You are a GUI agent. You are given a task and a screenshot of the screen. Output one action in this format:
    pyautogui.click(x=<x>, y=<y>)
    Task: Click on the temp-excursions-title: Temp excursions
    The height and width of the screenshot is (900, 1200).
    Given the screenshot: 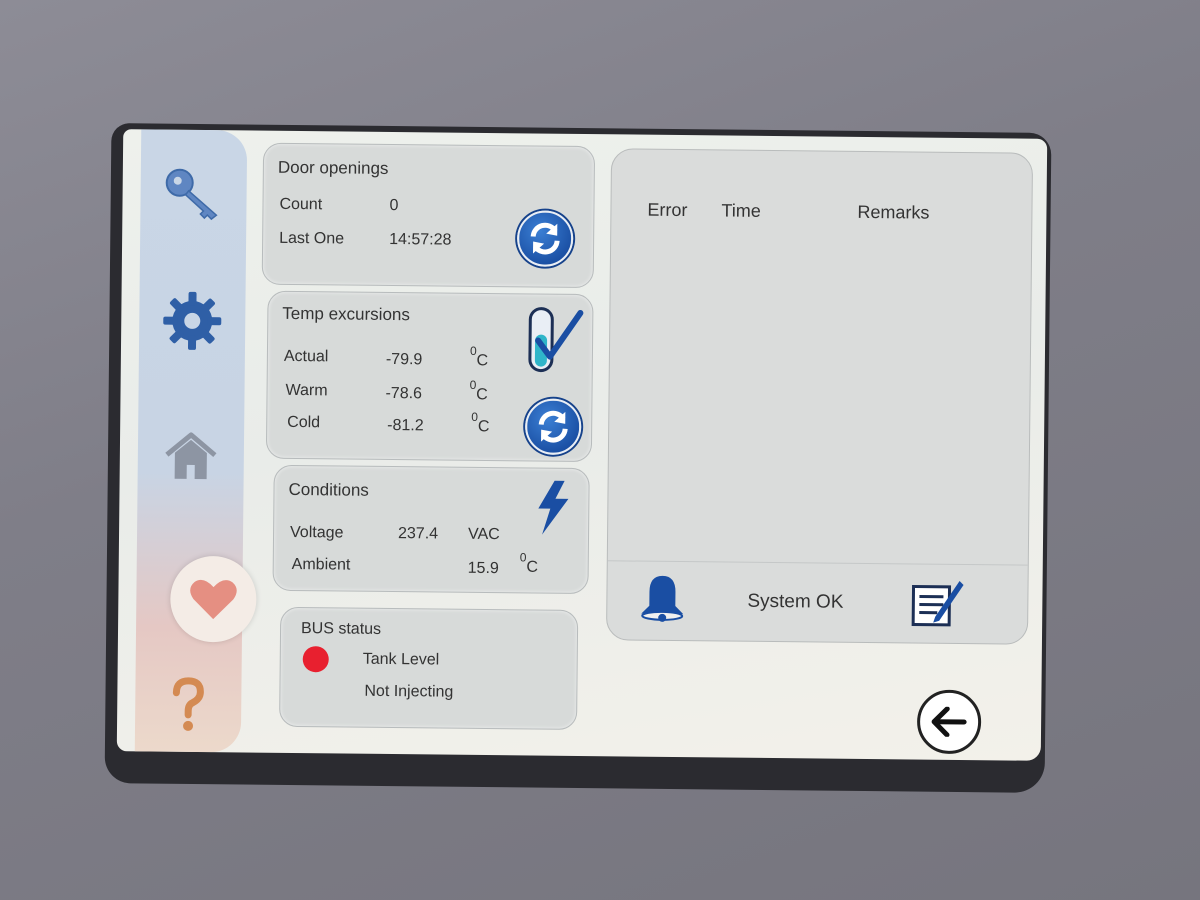 What is the action you would take?
    pyautogui.click(x=346, y=314)
    